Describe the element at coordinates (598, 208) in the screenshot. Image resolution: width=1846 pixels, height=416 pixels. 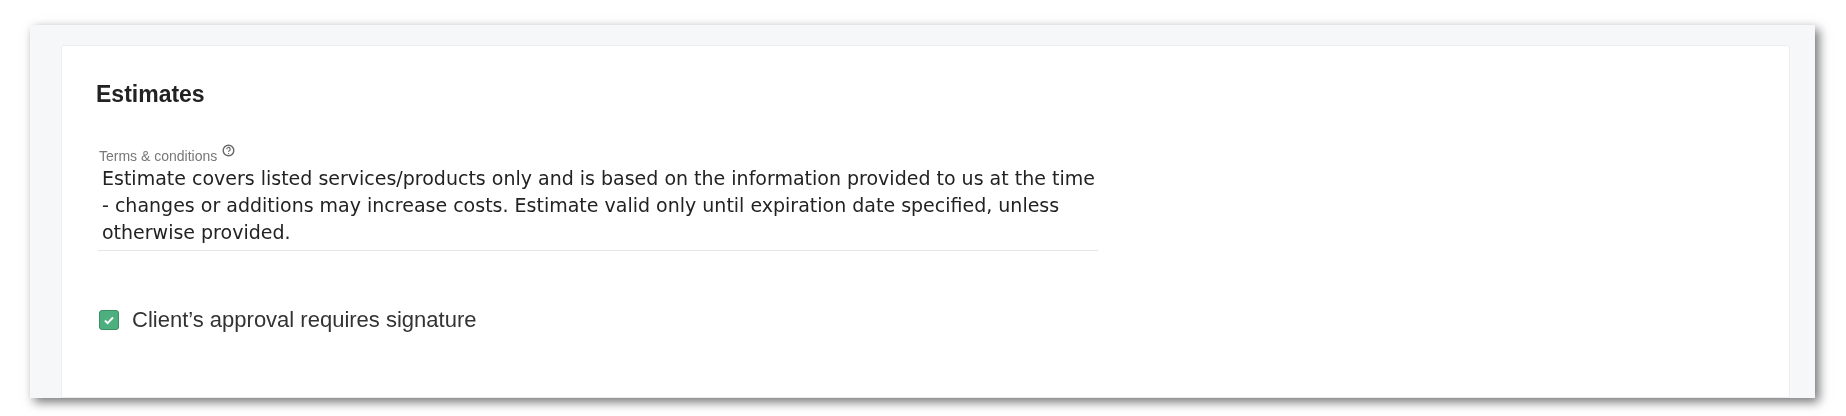
I see `terms-text-area: Estimate covers listed services/products only and is based on the information provided to us at the time - changes or additions may increase costs. Estimate valid only until expiration date specified, unless otherwise provided.` at that location.